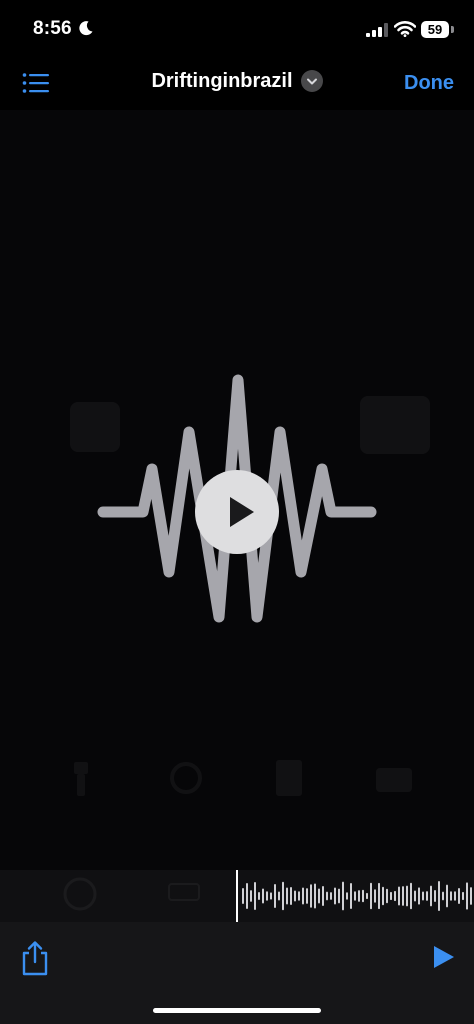  What do you see at coordinates (35, 958) in the screenshot?
I see `share-icon` at bounding box center [35, 958].